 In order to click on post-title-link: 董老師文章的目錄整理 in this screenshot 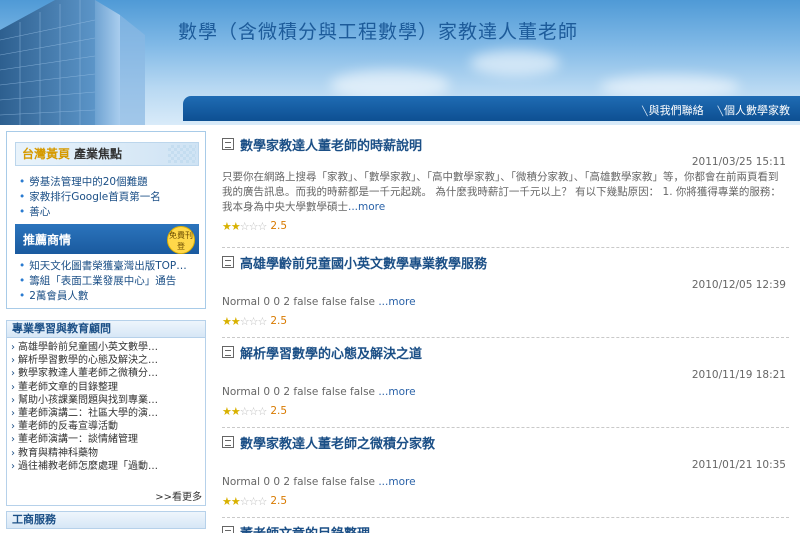, I will do `click(305, 528)`.